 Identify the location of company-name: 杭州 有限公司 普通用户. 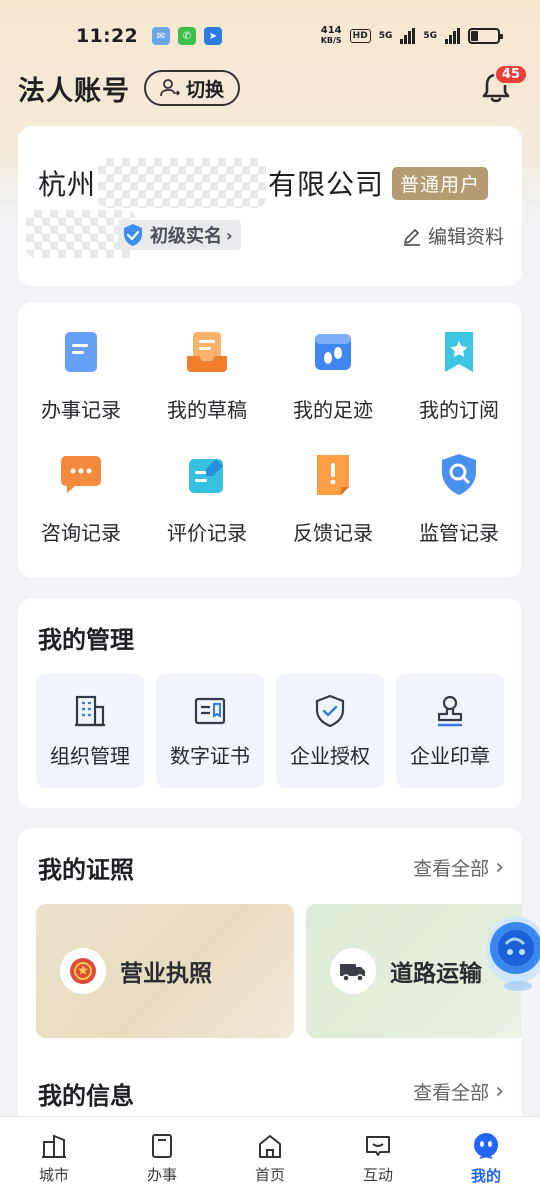
(263, 183).